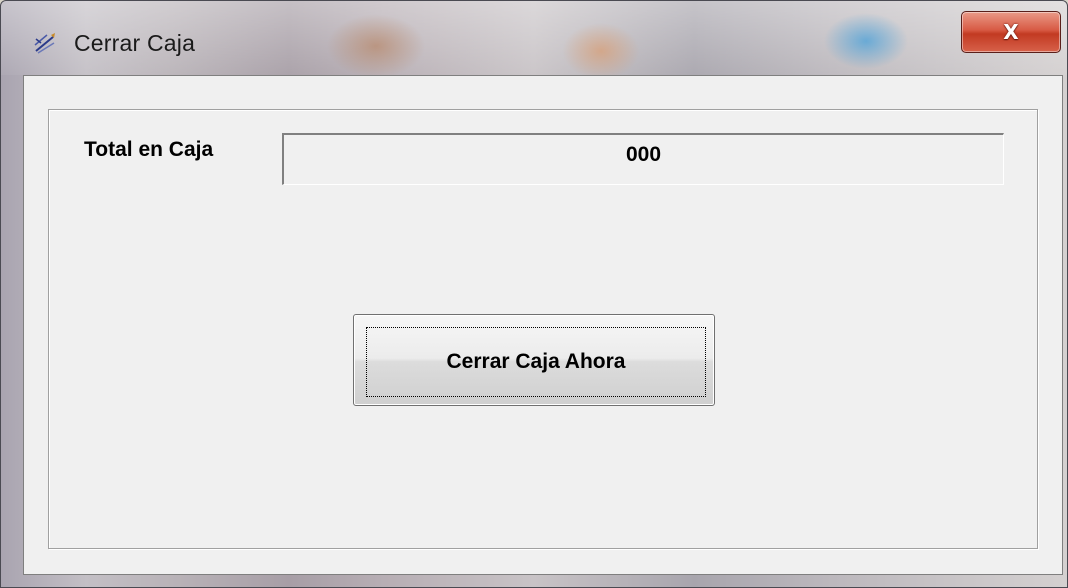  What do you see at coordinates (44, 43) in the screenshot?
I see `notepad-pen-icon` at bounding box center [44, 43].